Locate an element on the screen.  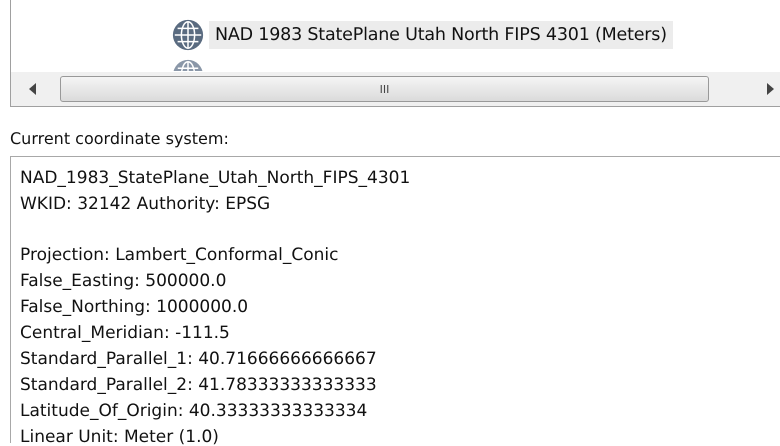
list-item: NAD 1983 StatePlane Utah North FIPS 4301 (Meters) is located at coordinates (441, 34).